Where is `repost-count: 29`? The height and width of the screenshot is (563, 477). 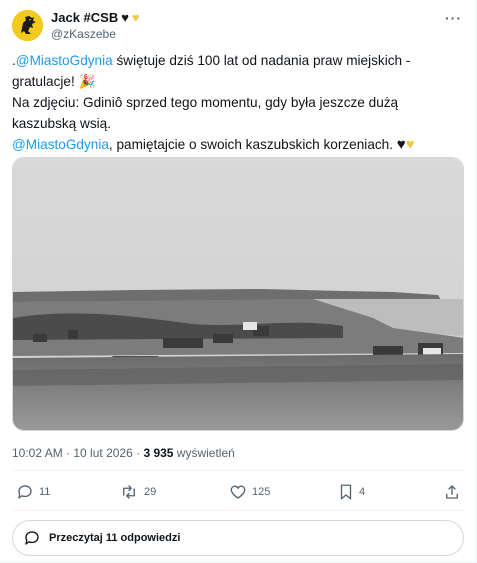
repost-count: 29 is located at coordinates (150, 492).